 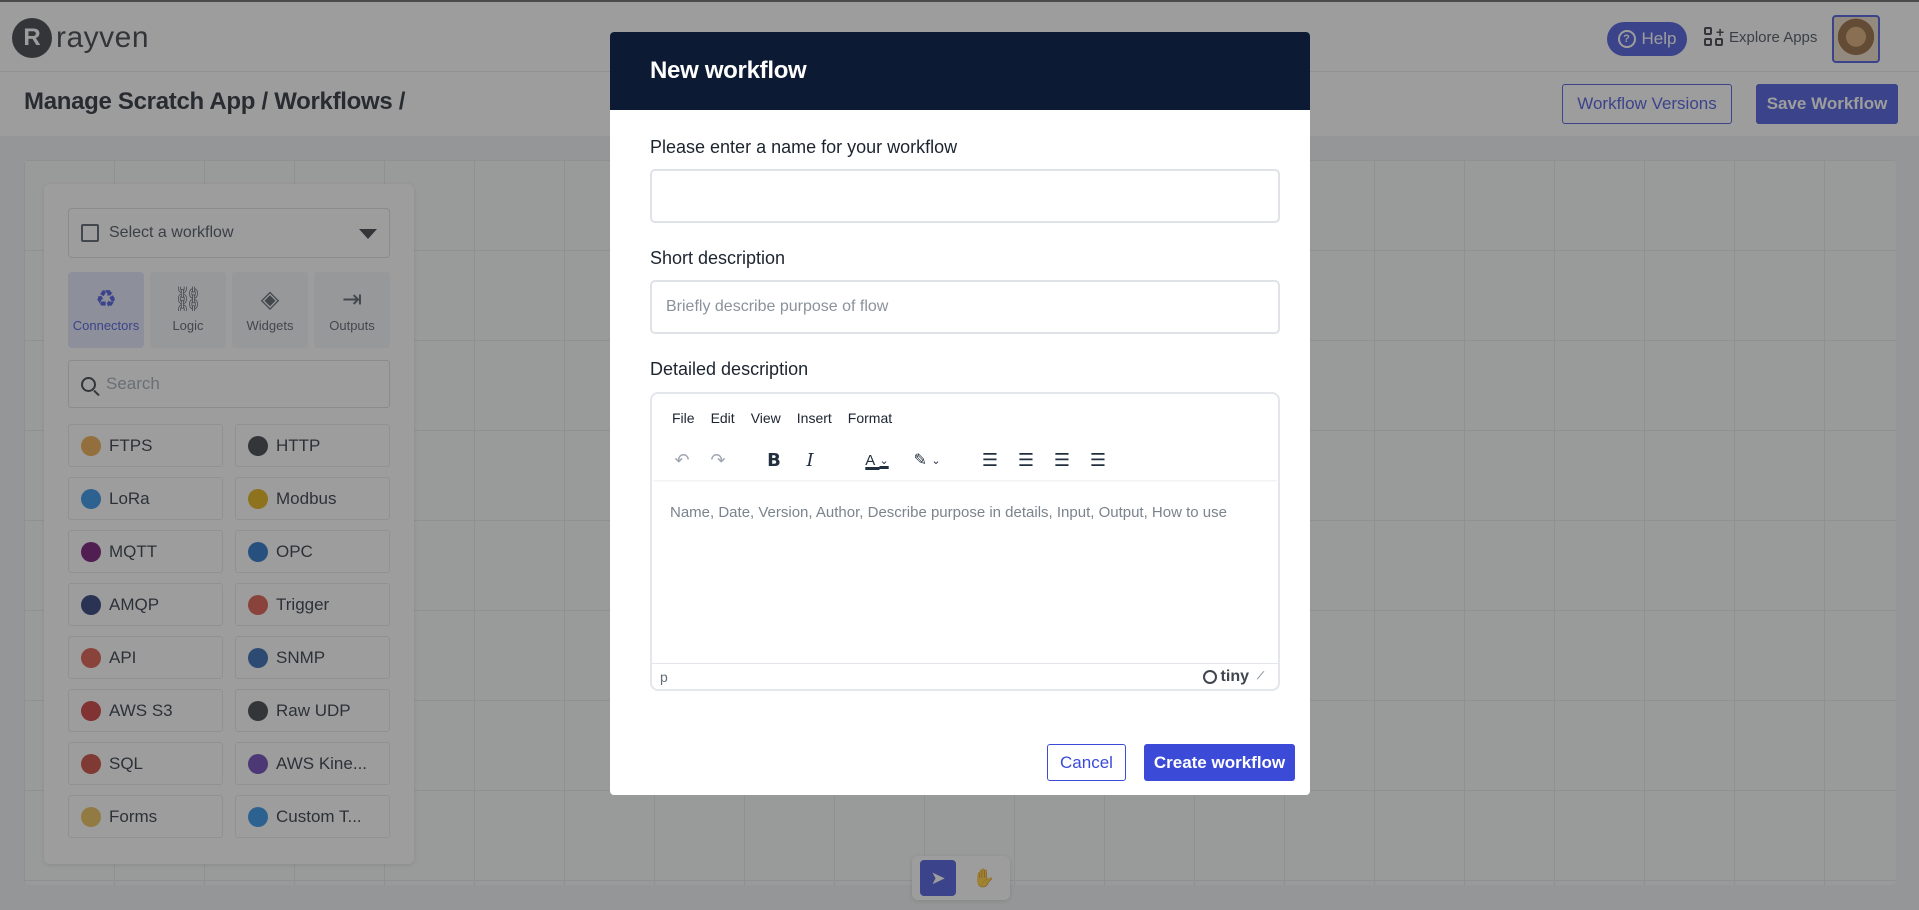 I want to click on tiny-logo: tiny ⟋, so click(x=1233, y=676).